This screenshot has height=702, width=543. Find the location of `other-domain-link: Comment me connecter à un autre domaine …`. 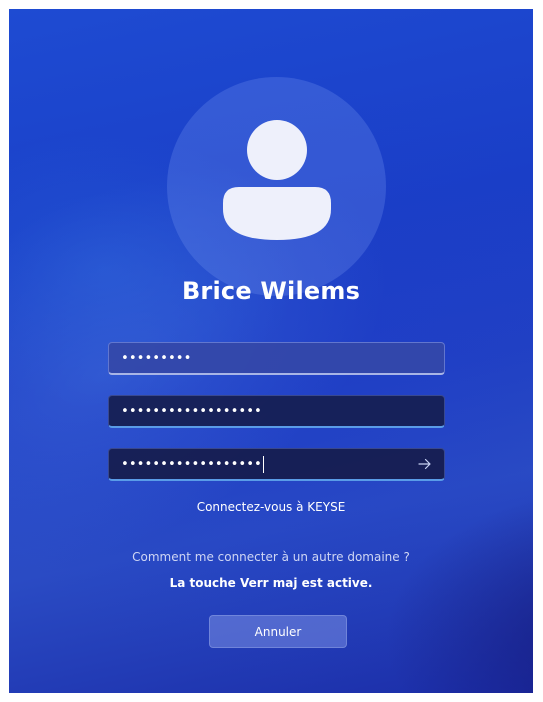

other-domain-link: Comment me connecter à un autre domaine … is located at coordinates (271, 557).